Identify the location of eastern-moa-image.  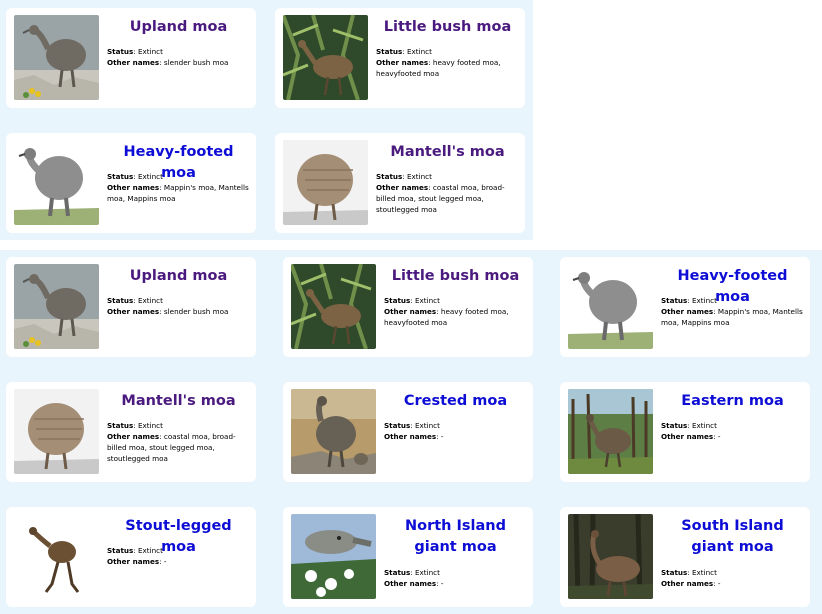
(610, 431).